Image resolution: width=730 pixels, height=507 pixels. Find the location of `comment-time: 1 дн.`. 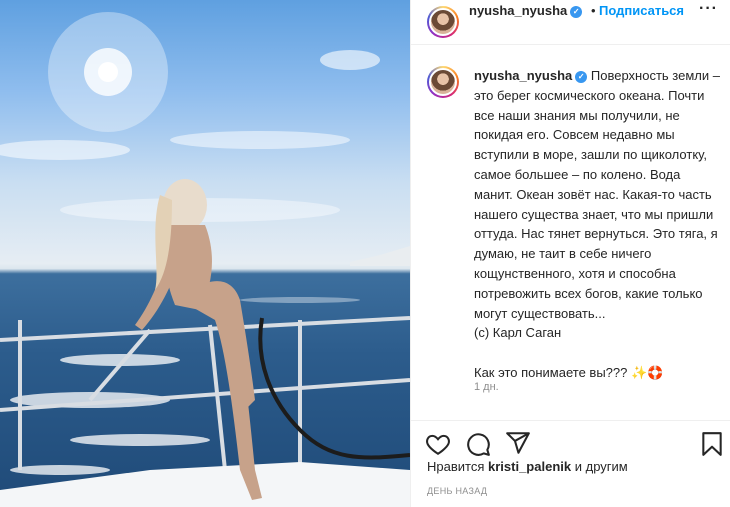

comment-time: 1 дн. is located at coordinates (486, 387).